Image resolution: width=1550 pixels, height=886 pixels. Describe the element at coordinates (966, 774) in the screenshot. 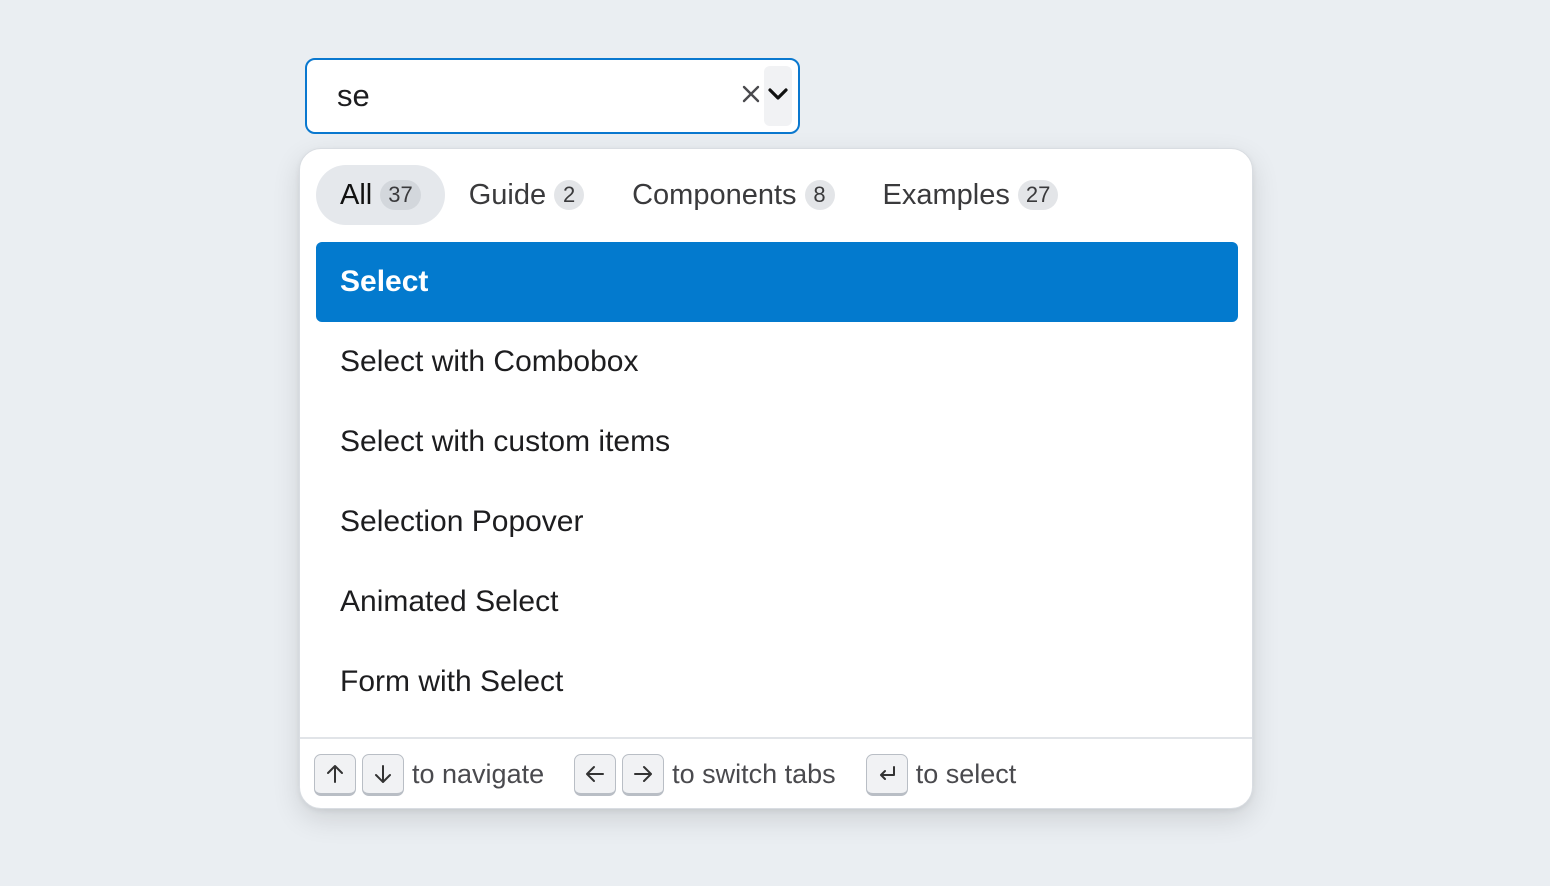

I see `select-hint: to select` at that location.